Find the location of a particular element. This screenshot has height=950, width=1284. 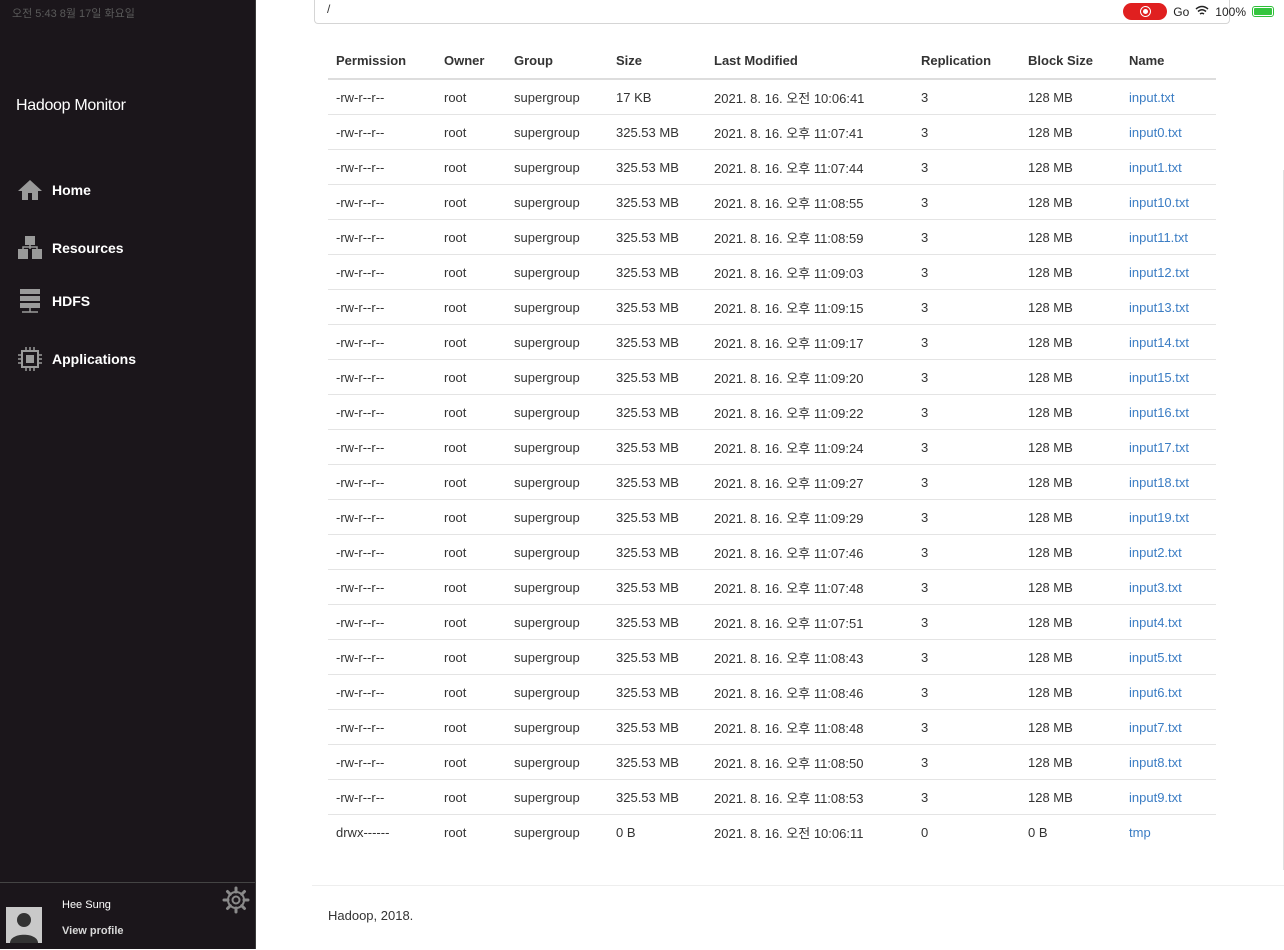

file-name-link: input10.txt is located at coordinates (1159, 202).